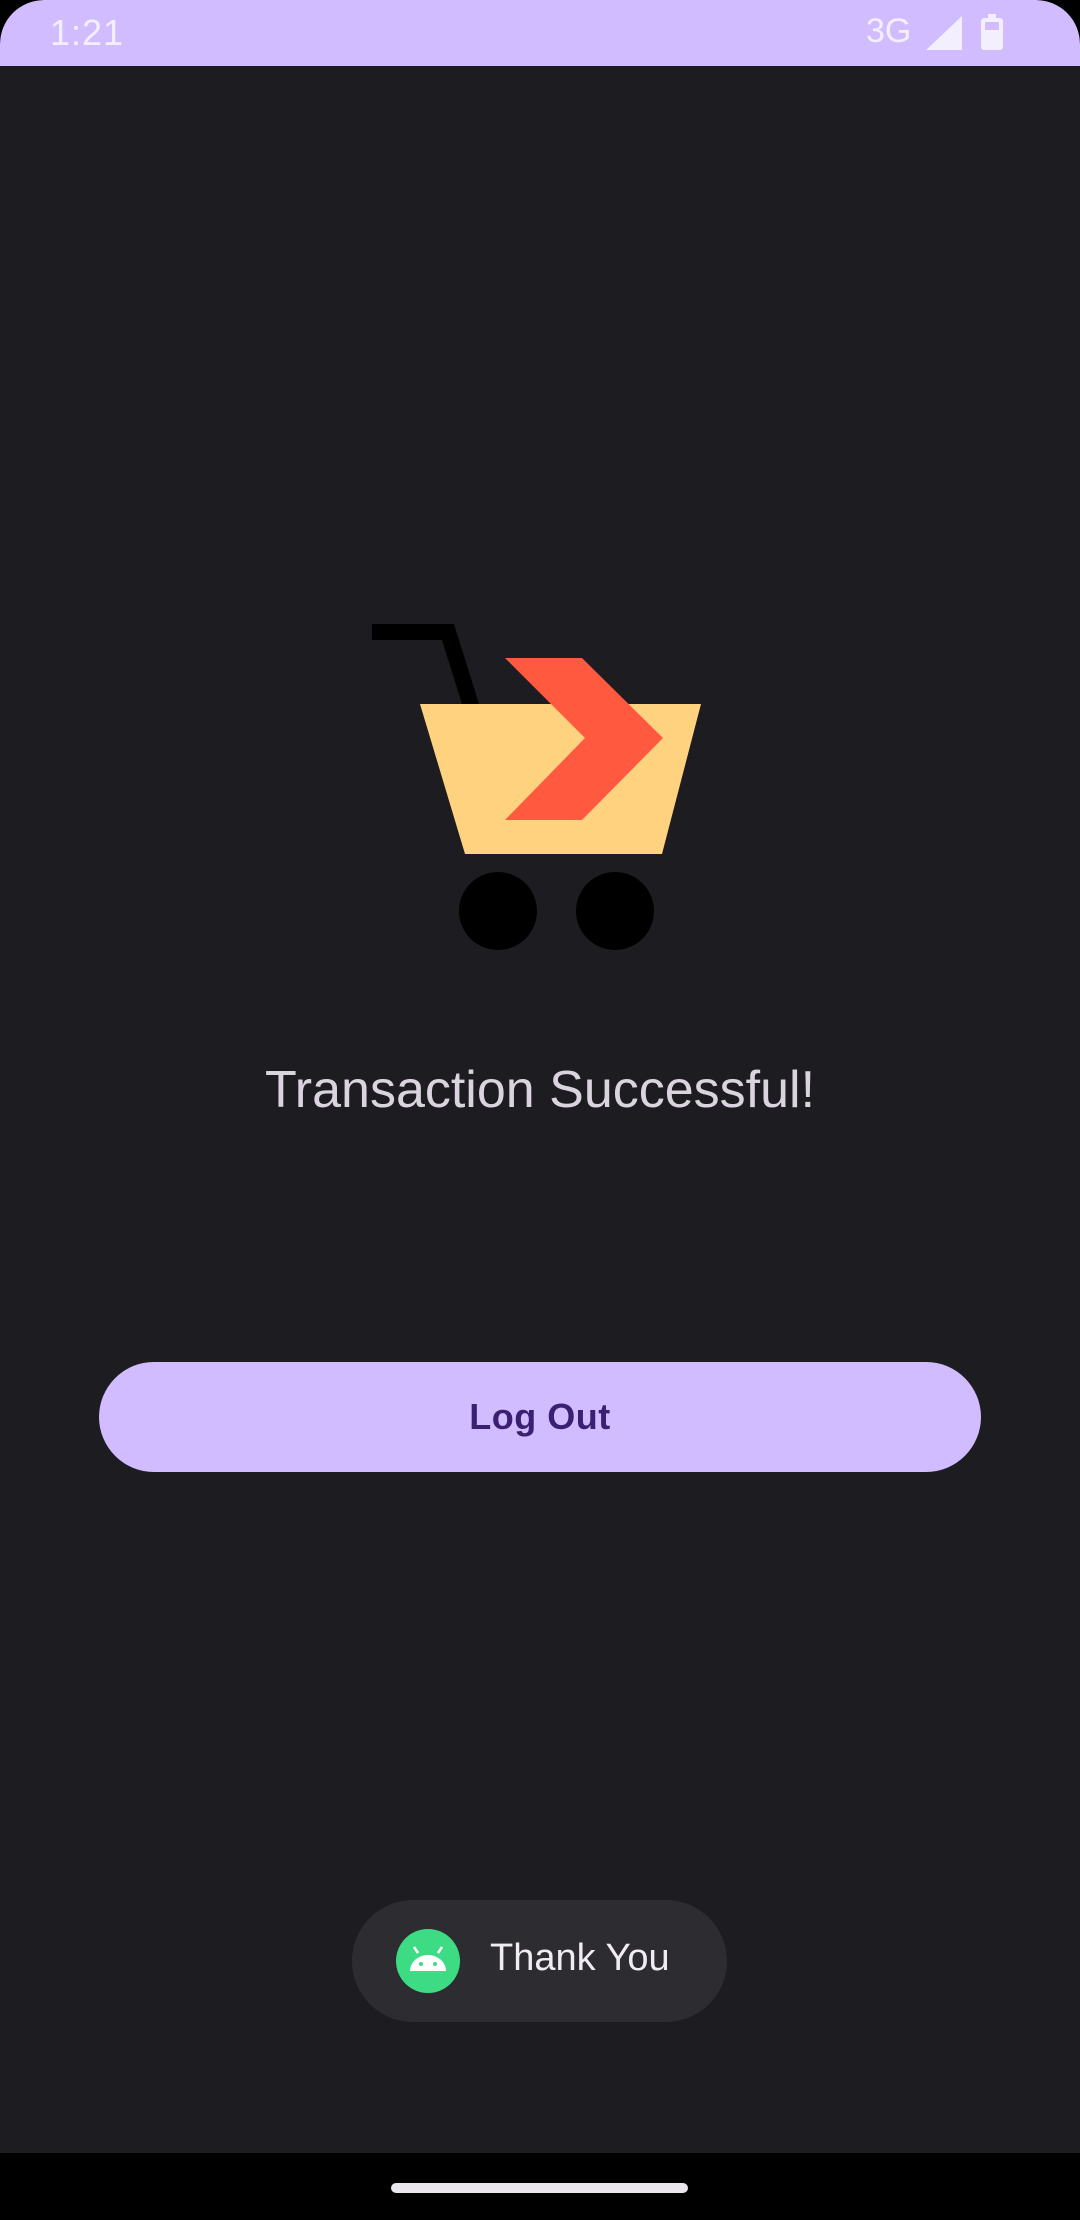 This screenshot has width=1080, height=2220. Describe the element at coordinates (540, 33) in the screenshot. I see `status-bar: 1:21 3G` at that location.